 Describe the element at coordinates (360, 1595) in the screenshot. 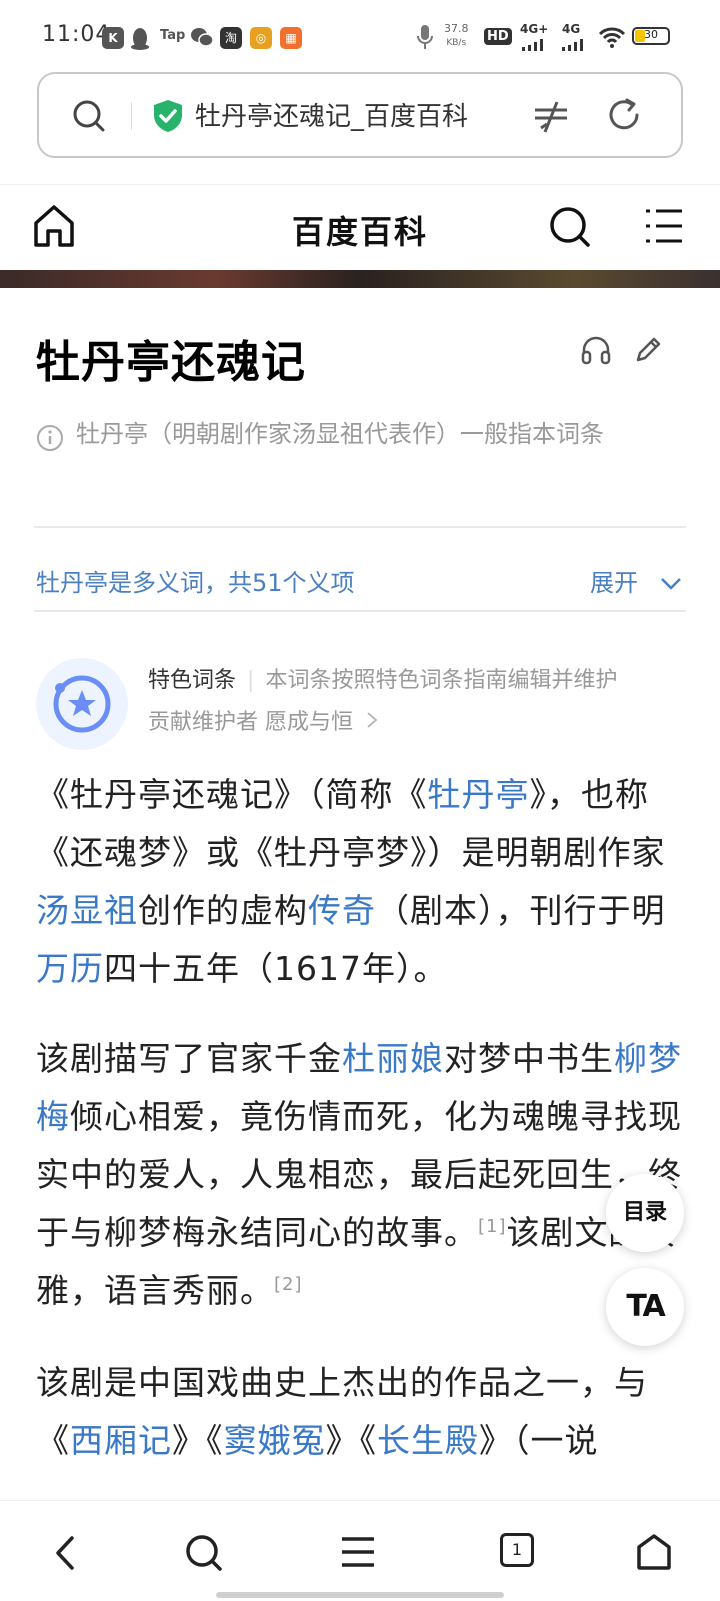

I see `gesture-home-bar` at that location.